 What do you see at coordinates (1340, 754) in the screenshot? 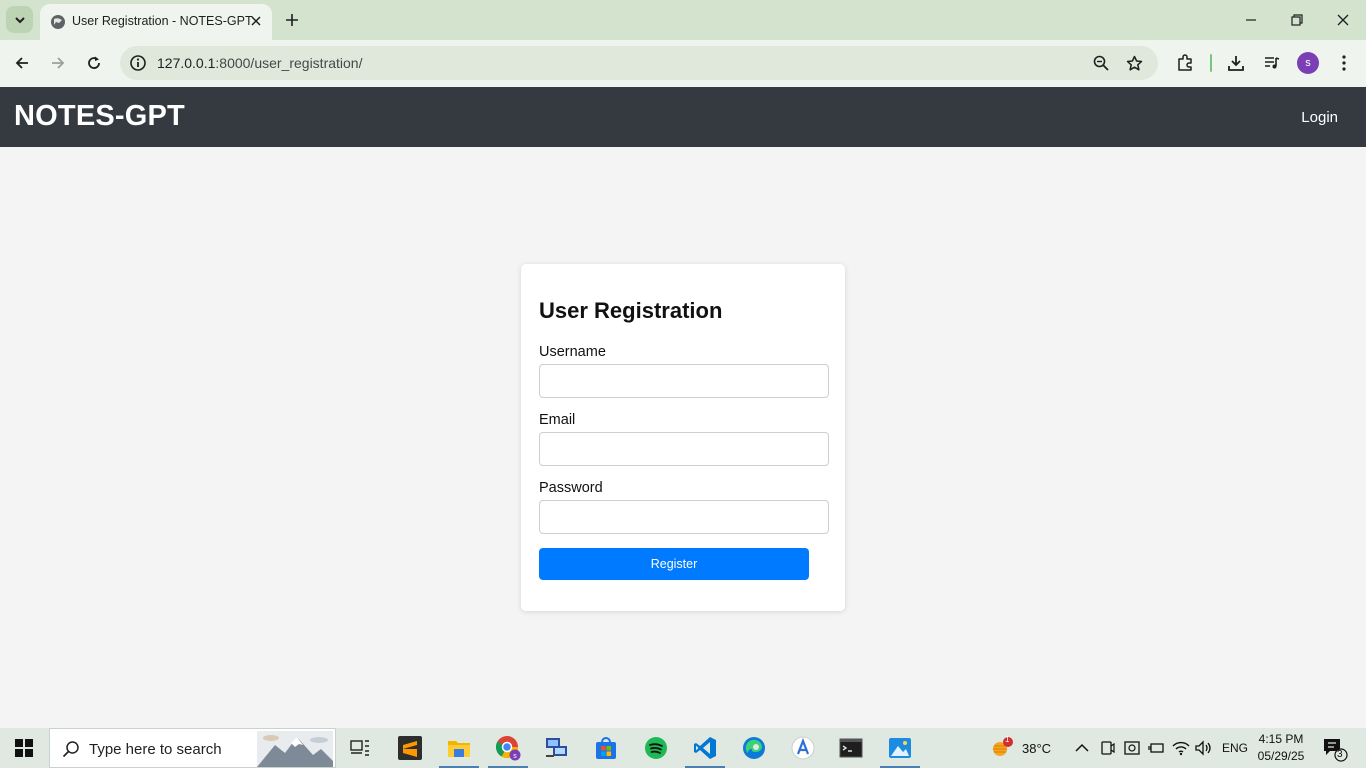
I see `notification-count: 3` at bounding box center [1340, 754].